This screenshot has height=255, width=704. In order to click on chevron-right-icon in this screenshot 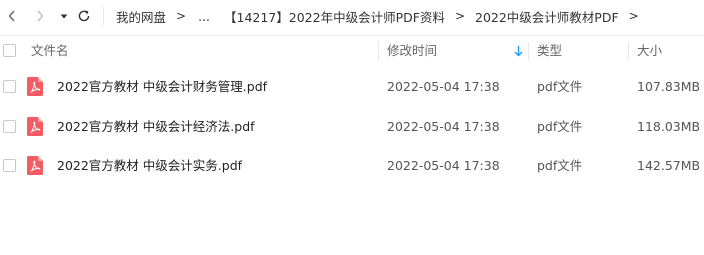, I will do `click(40, 16)`.